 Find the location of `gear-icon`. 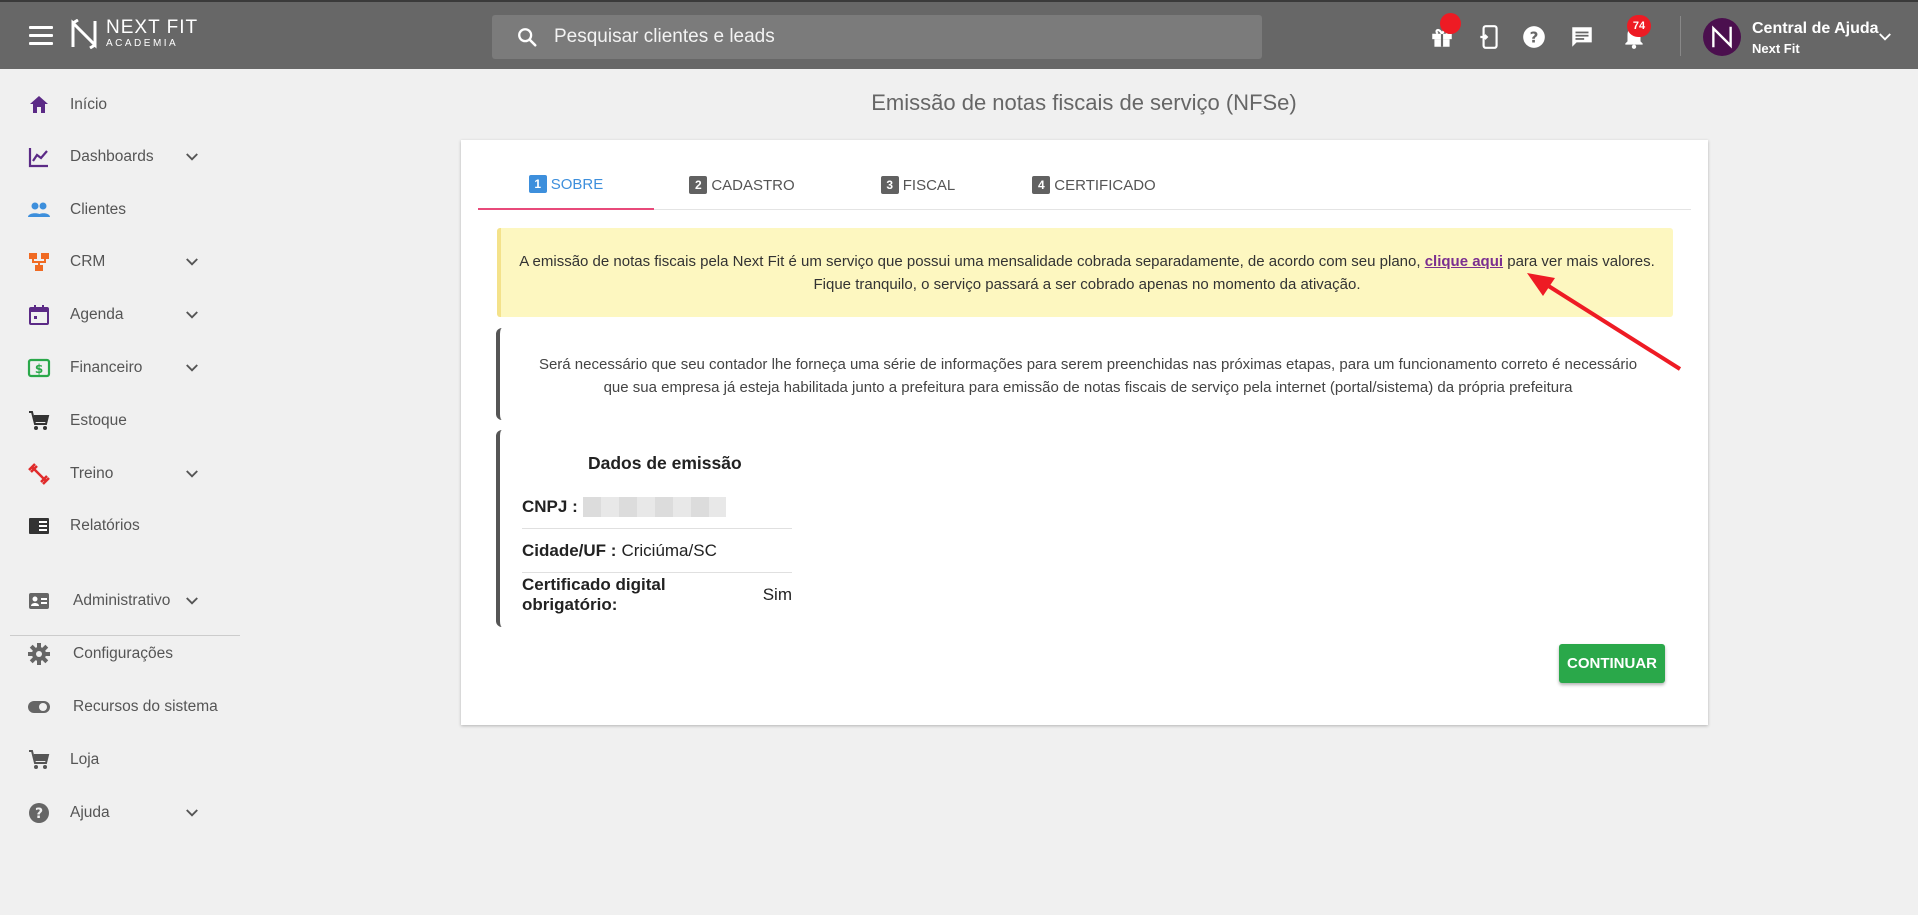

gear-icon is located at coordinates (39, 654).